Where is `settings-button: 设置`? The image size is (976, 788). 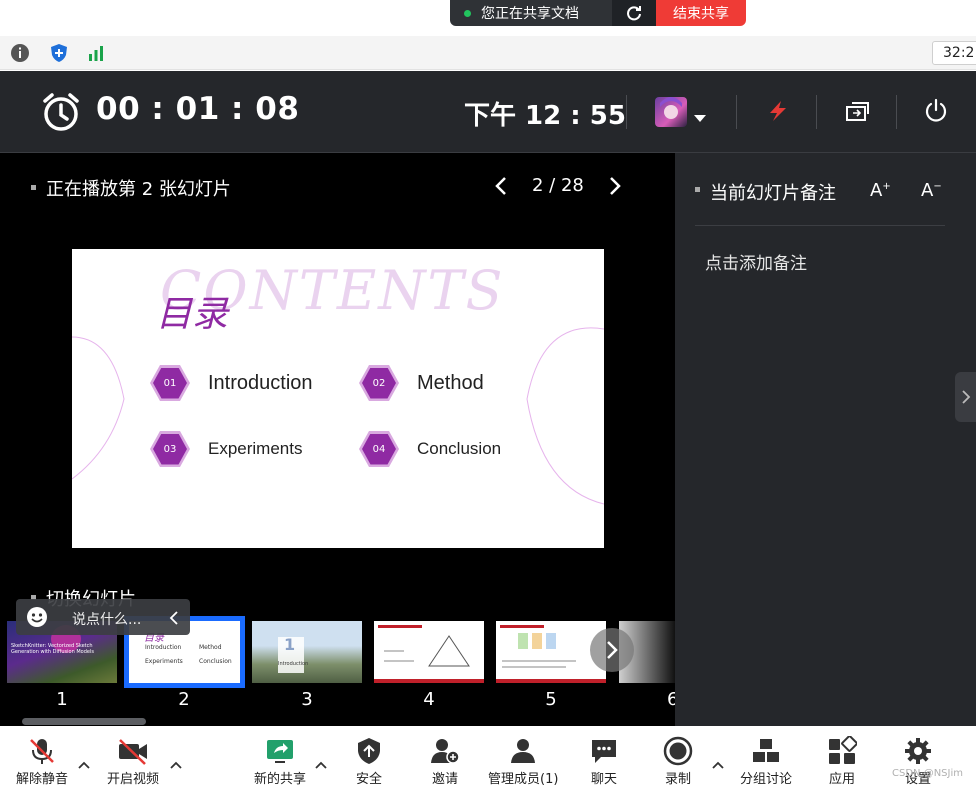
settings-button: 设置 is located at coordinates (918, 761).